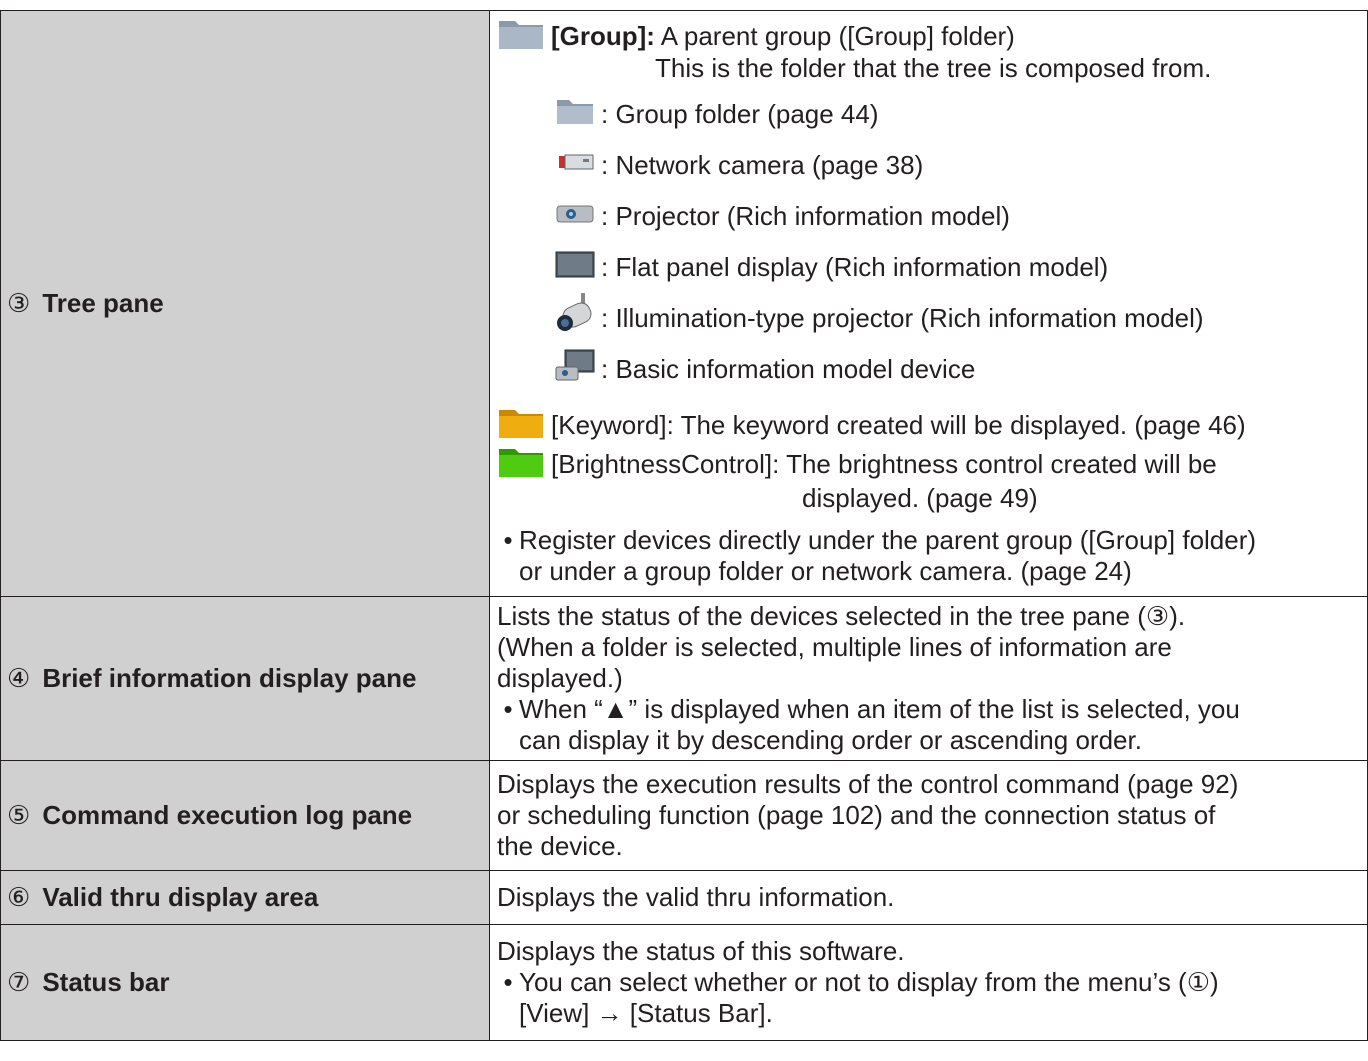 The height and width of the screenshot is (1061, 1368). I want to click on projector-icon, so click(575, 216).